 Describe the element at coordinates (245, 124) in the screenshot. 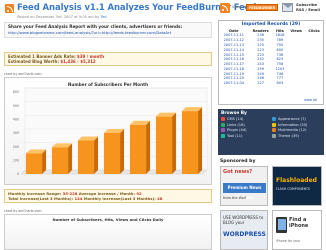

I see `browse-item: Links (18)` at that location.